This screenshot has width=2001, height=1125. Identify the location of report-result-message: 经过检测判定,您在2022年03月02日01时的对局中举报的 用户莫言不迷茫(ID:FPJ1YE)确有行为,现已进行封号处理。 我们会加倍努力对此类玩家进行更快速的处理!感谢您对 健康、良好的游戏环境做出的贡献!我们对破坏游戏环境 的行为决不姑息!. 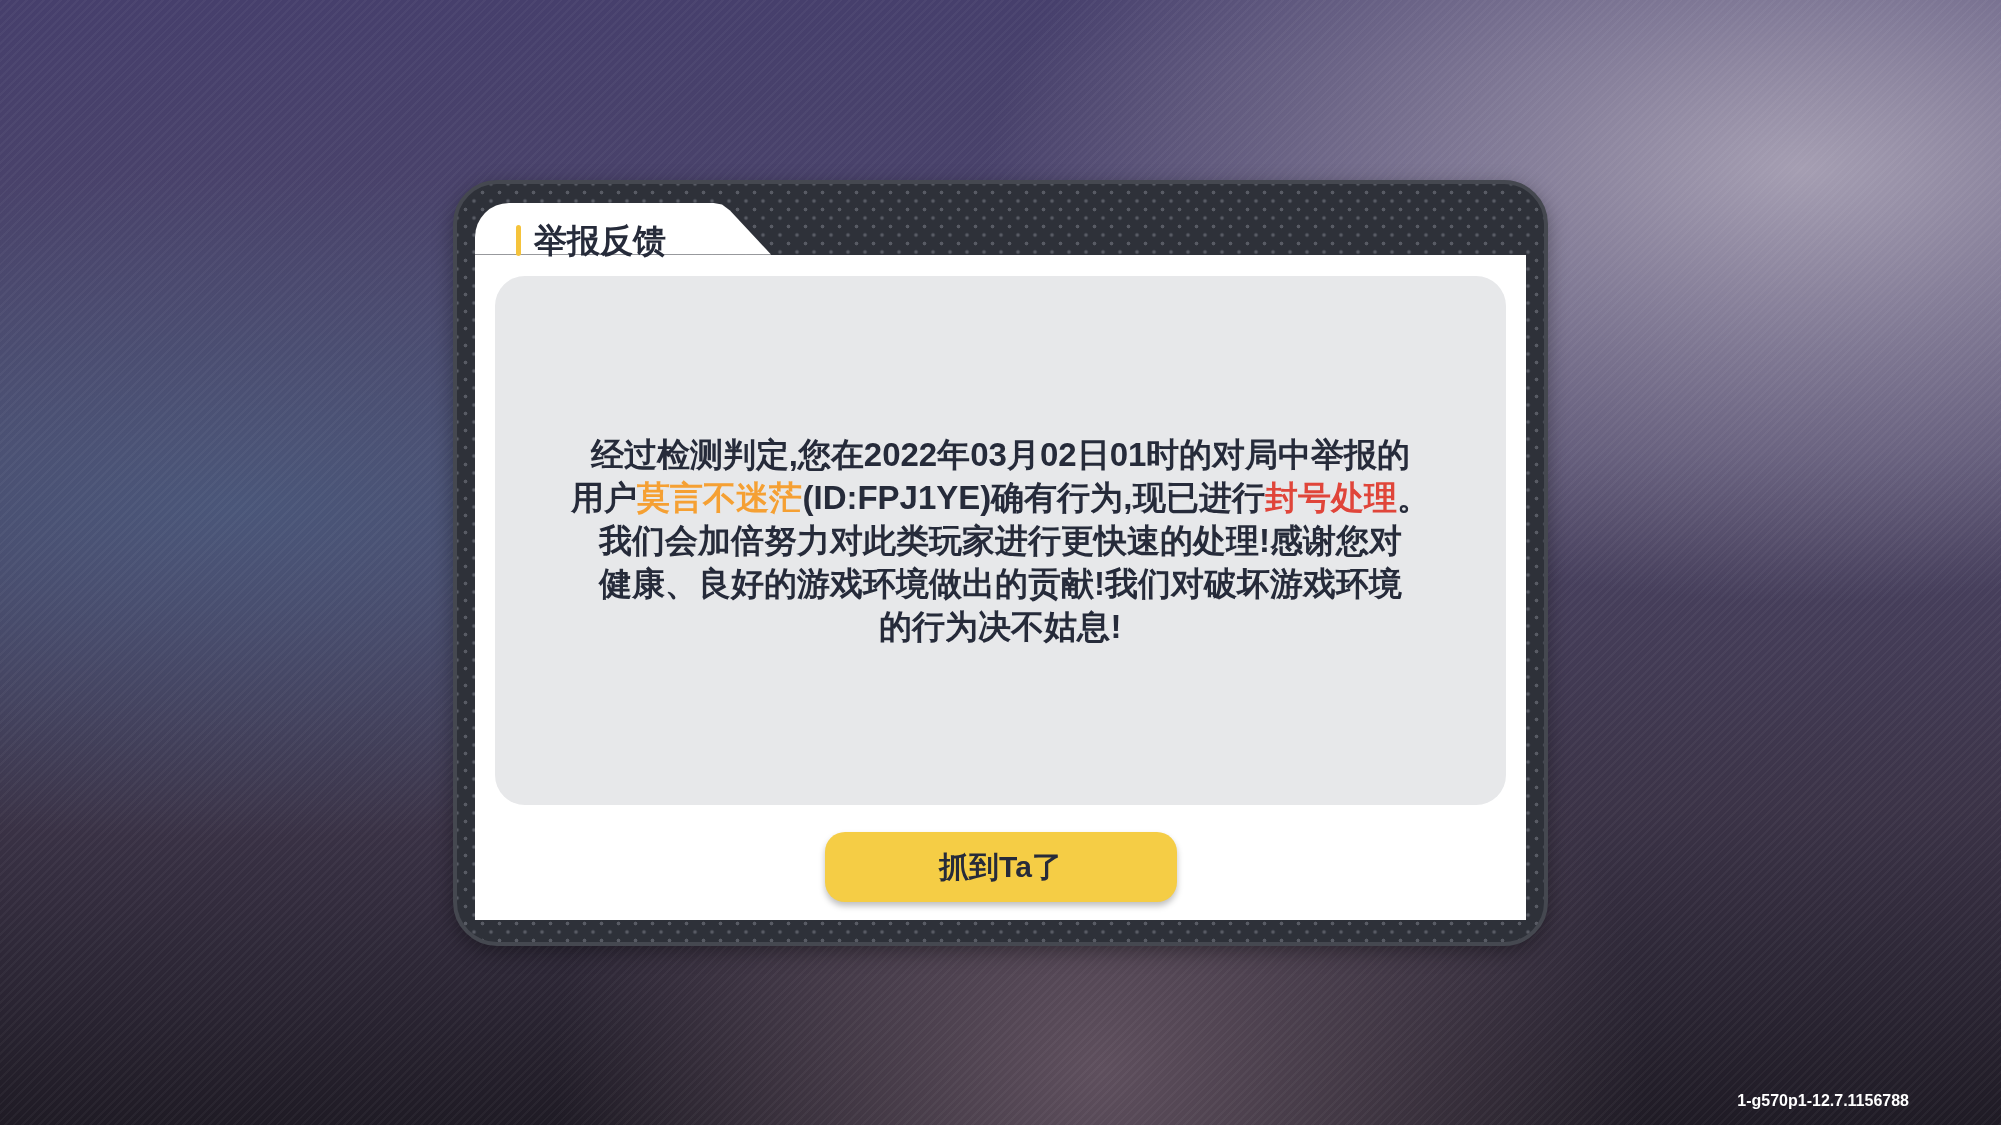
(1000, 540).